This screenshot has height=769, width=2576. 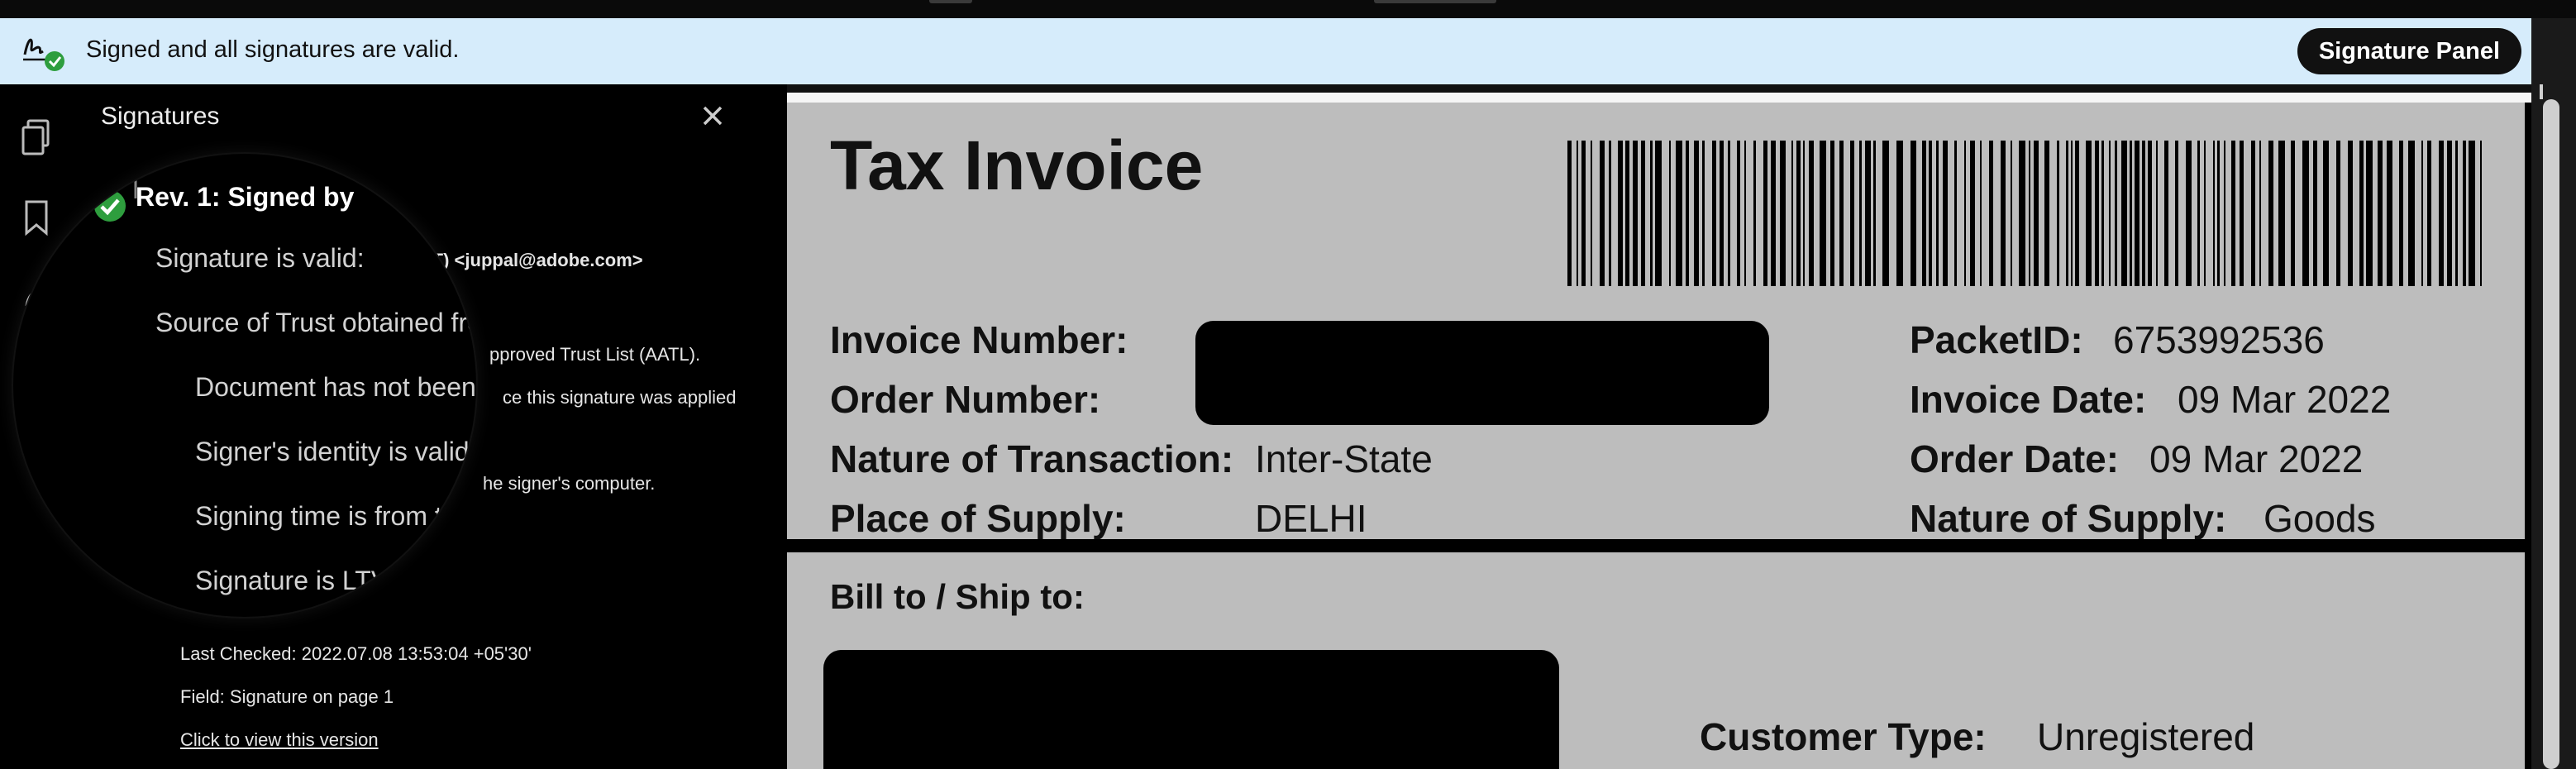 What do you see at coordinates (2146, 737) in the screenshot?
I see `customer-type-value: Unregistered` at bounding box center [2146, 737].